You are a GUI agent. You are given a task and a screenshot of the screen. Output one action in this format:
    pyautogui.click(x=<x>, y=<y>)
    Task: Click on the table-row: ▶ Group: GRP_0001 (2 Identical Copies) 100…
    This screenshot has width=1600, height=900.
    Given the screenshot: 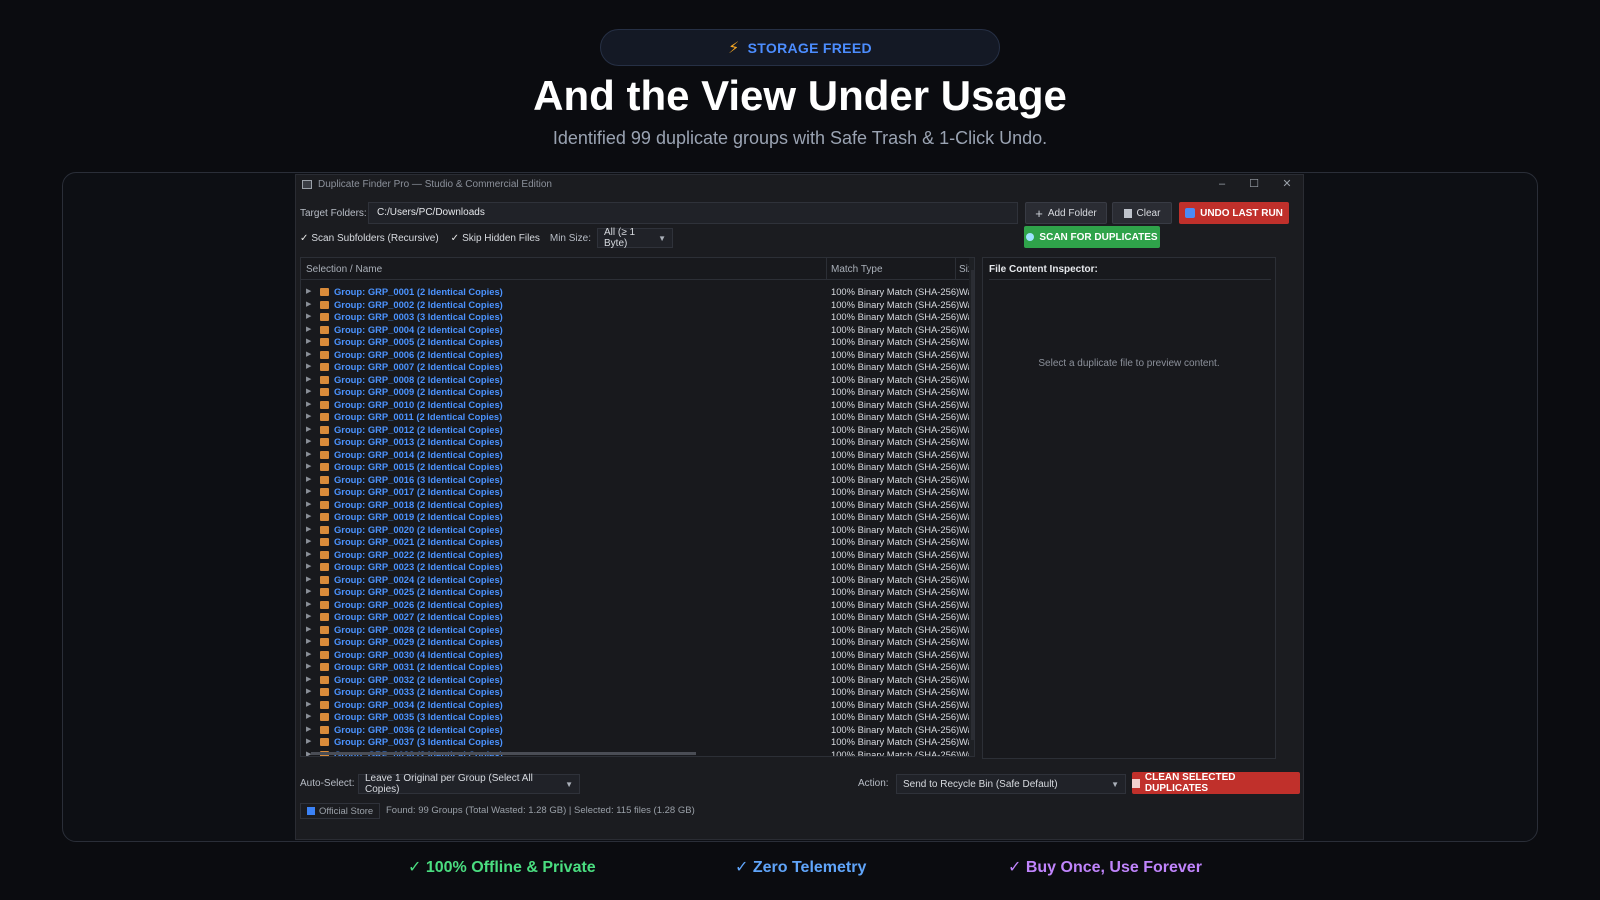 What is the action you would take?
    pyautogui.click(x=637, y=292)
    